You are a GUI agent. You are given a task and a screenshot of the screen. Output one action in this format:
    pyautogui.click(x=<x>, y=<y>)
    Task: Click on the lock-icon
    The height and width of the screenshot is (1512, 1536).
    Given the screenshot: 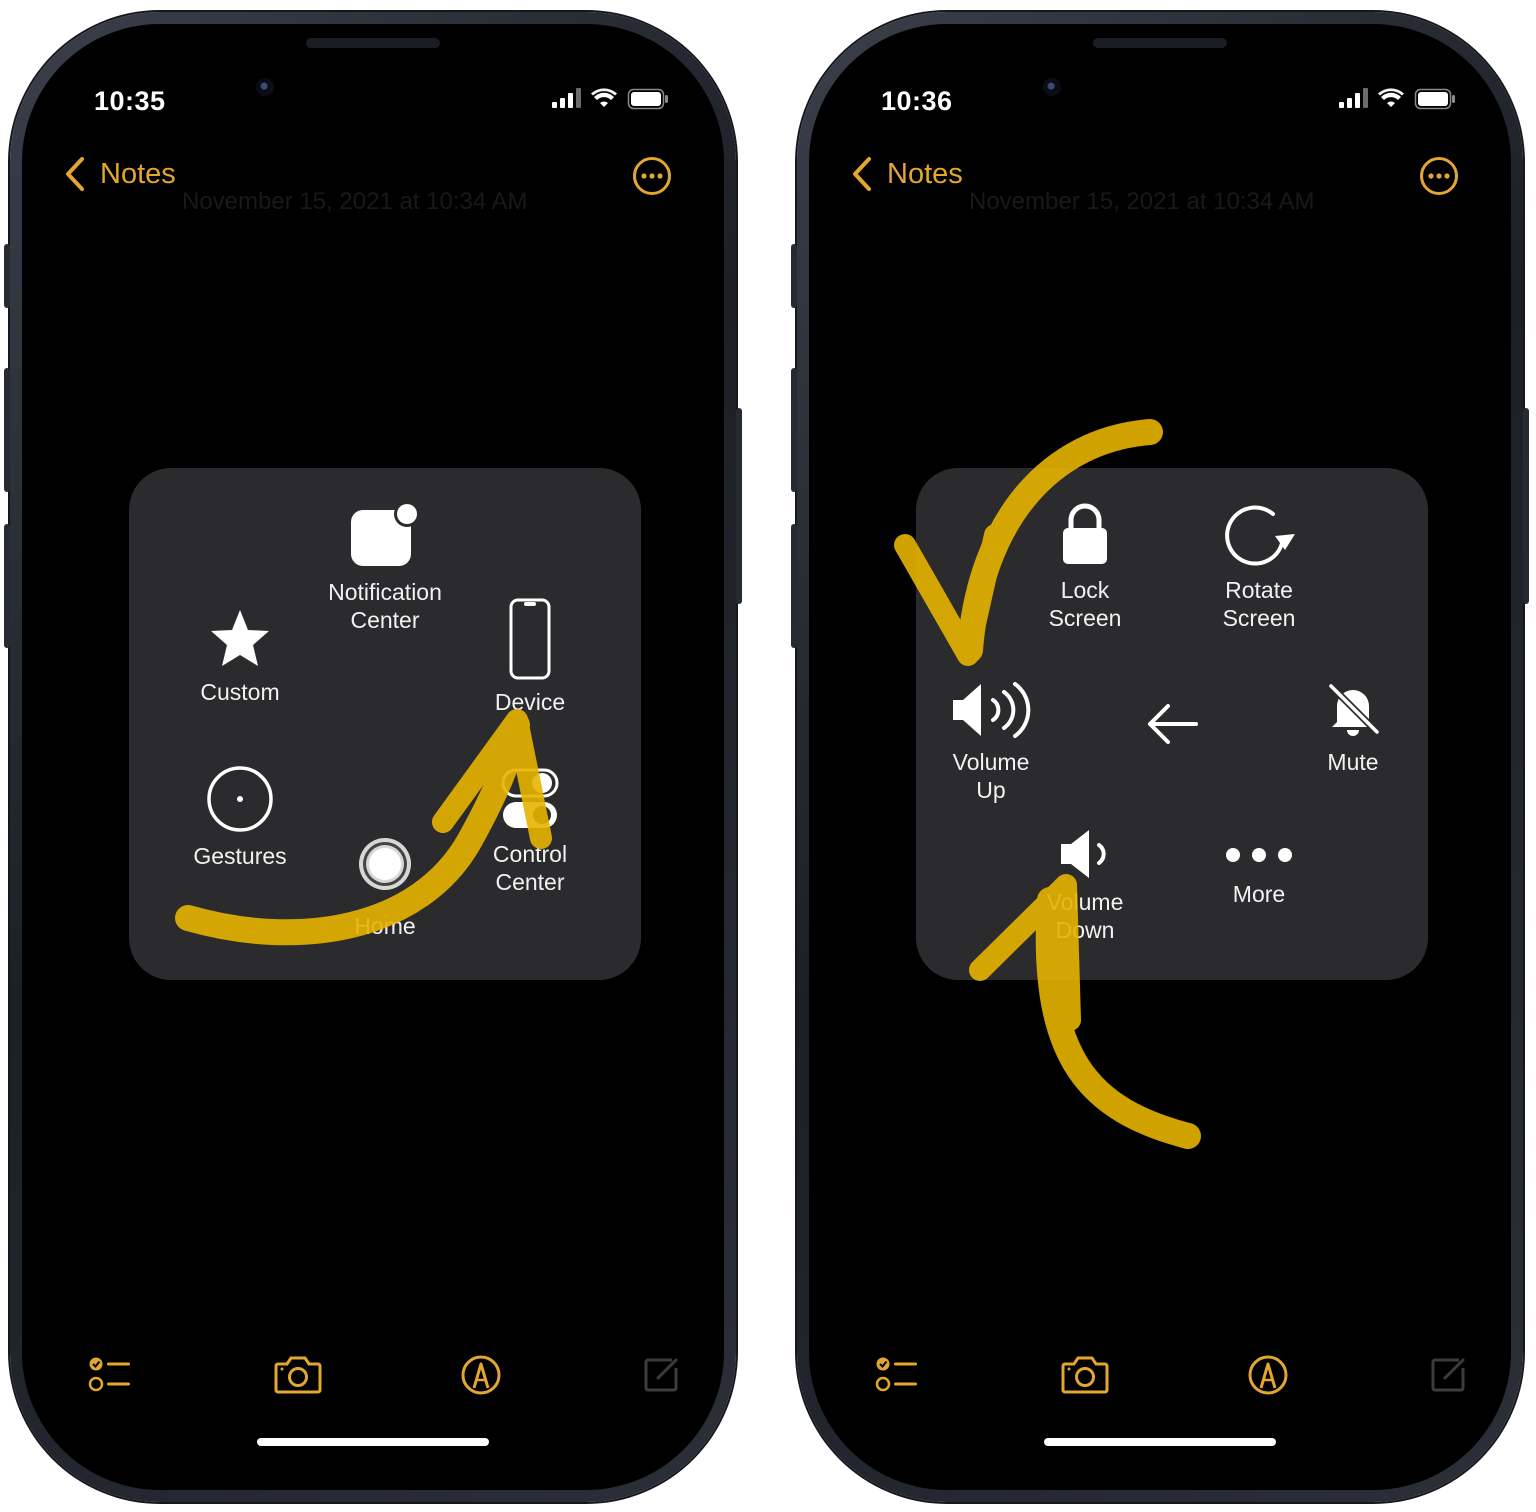 What is the action you would take?
    pyautogui.click(x=1085, y=533)
    